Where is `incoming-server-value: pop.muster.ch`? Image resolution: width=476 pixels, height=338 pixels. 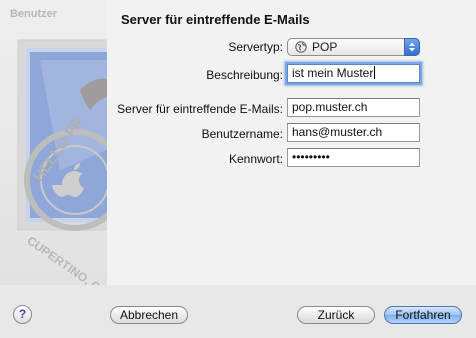
incoming-server-value: pop.muster.ch is located at coordinates (330, 107).